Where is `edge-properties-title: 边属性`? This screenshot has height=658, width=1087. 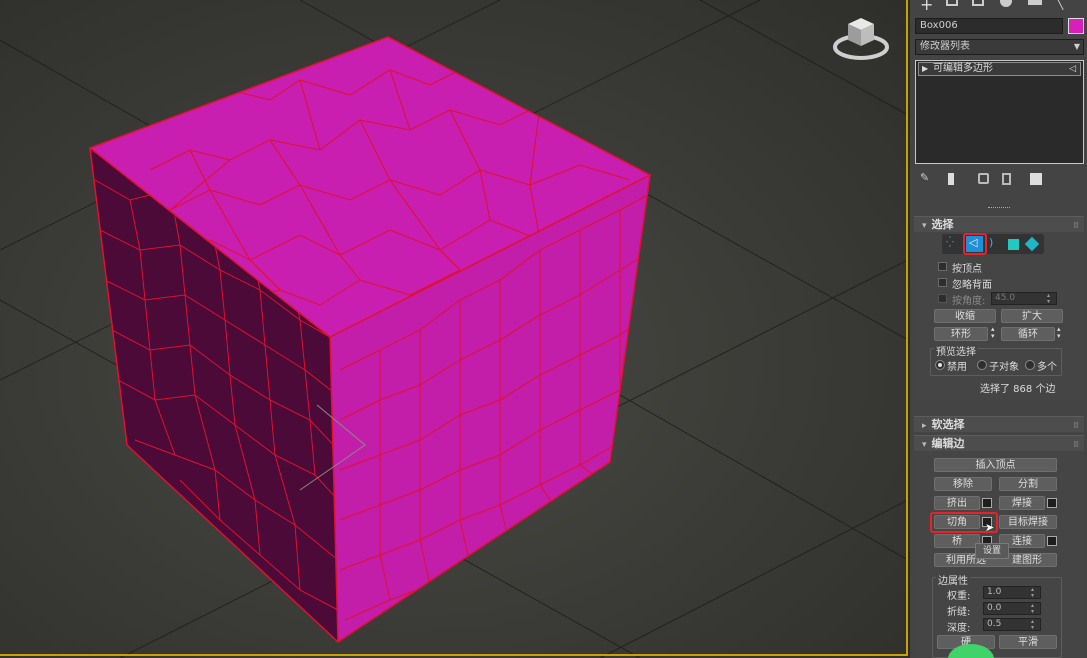
edge-properties-title: 边属性 is located at coordinates (953, 579).